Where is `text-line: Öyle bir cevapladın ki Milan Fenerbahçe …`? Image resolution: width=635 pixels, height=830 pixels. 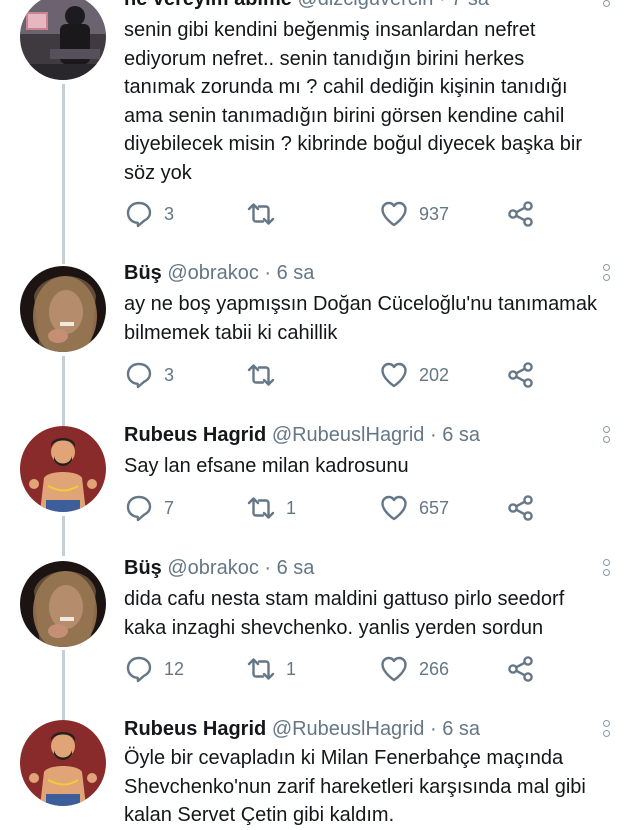
text-line: Öyle bir cevapladın ki Milan Fenerbahçe … is located at coordinates (344, 758).